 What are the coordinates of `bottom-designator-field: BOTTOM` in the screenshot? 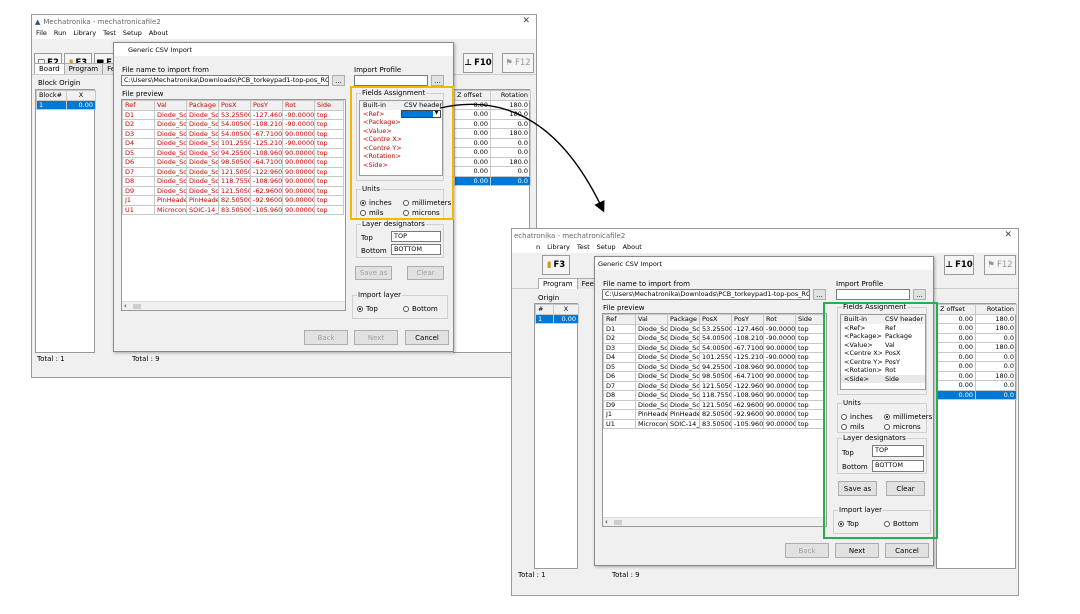 It's located at (416, 249).